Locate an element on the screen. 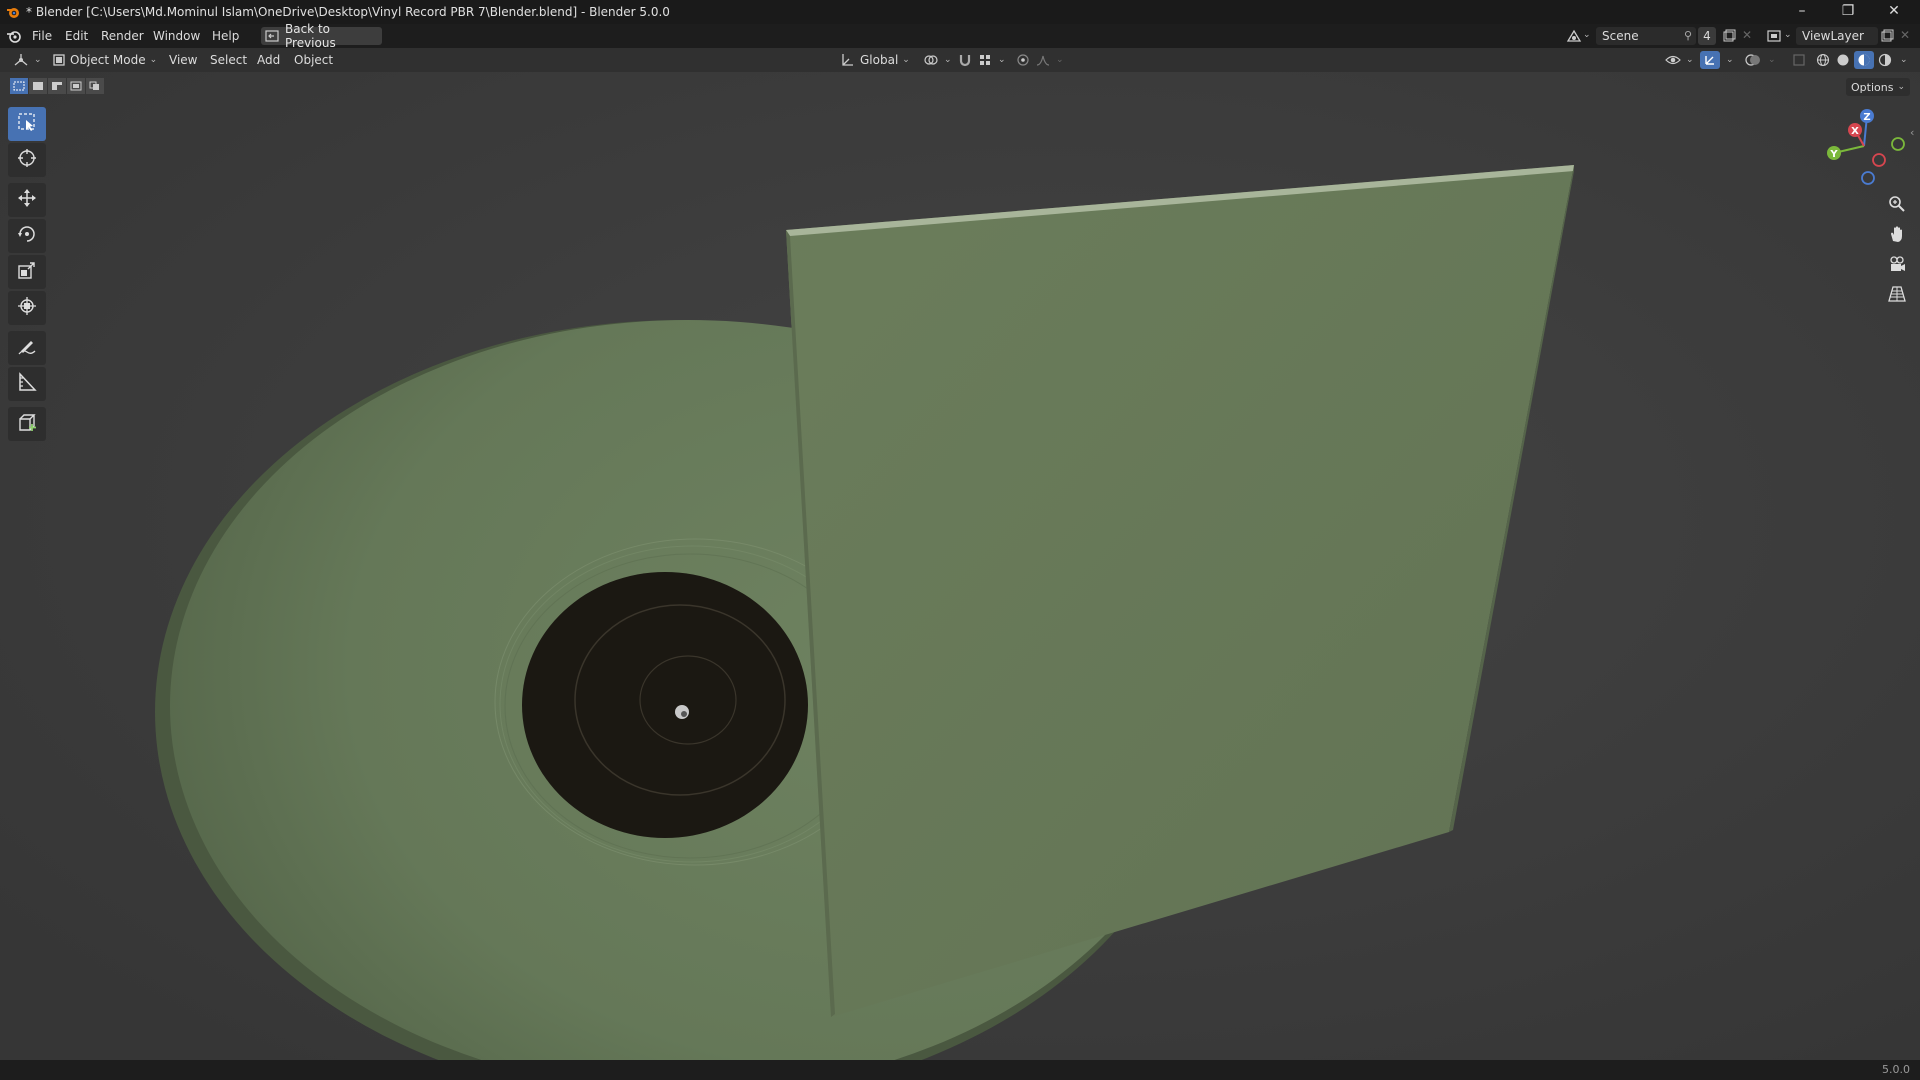 This screenshot has height=1080, width=1920. shading-rendered-button is located at coordinates (1885, 60).